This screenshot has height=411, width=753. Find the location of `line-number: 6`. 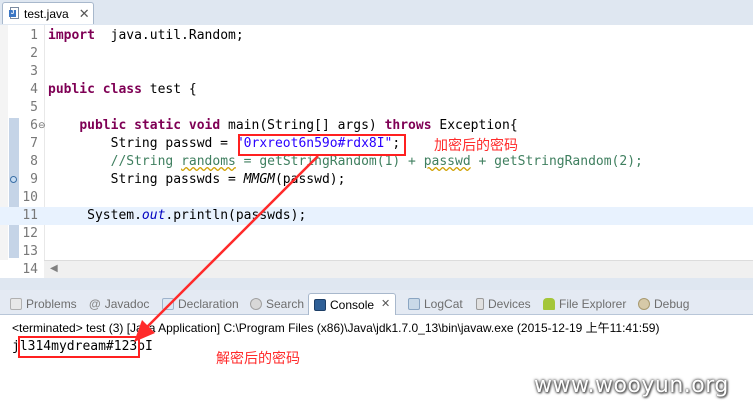

line-number: 6 is located at coordinates (34, 125).